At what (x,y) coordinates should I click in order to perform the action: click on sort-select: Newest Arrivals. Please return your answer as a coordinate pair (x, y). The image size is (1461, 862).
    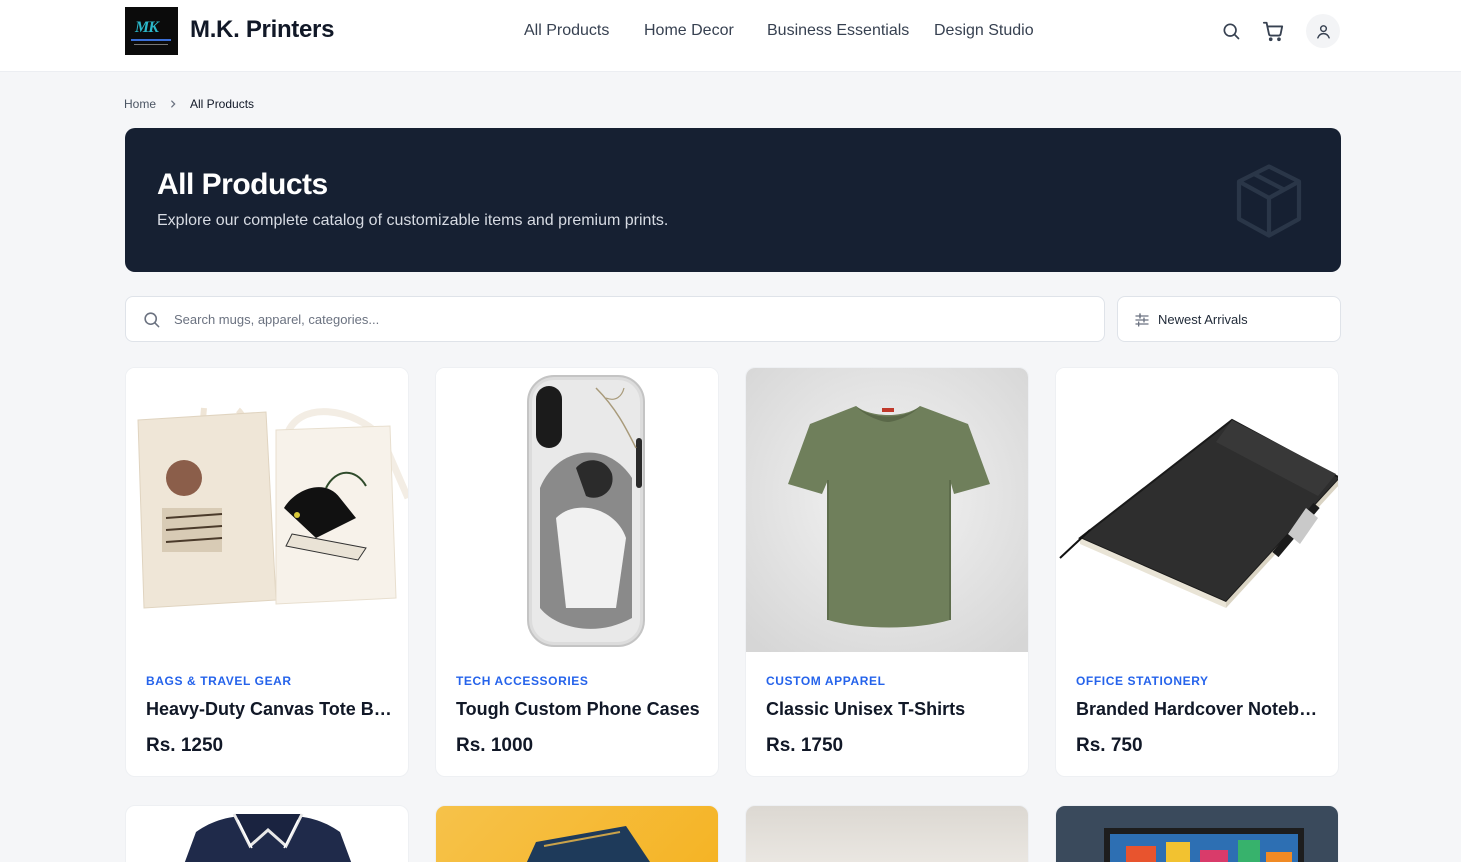
    Looking at the image, I should click on (1229, 319).